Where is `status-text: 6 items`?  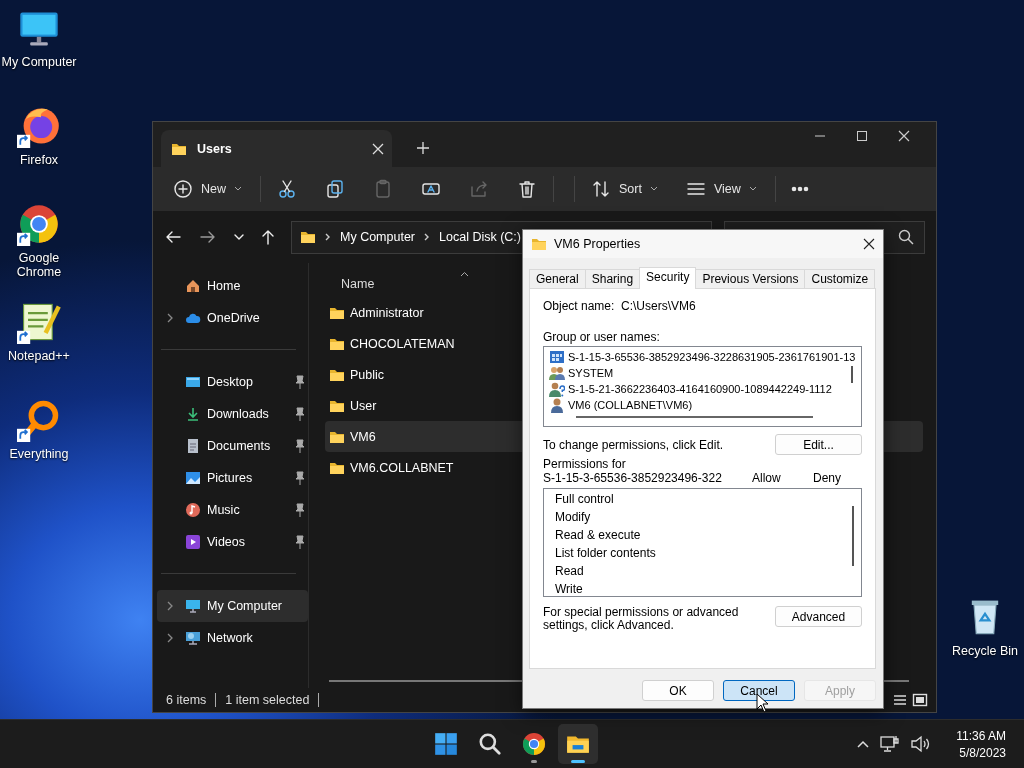
status-text: 6 items is located at coordinates (186, 700).